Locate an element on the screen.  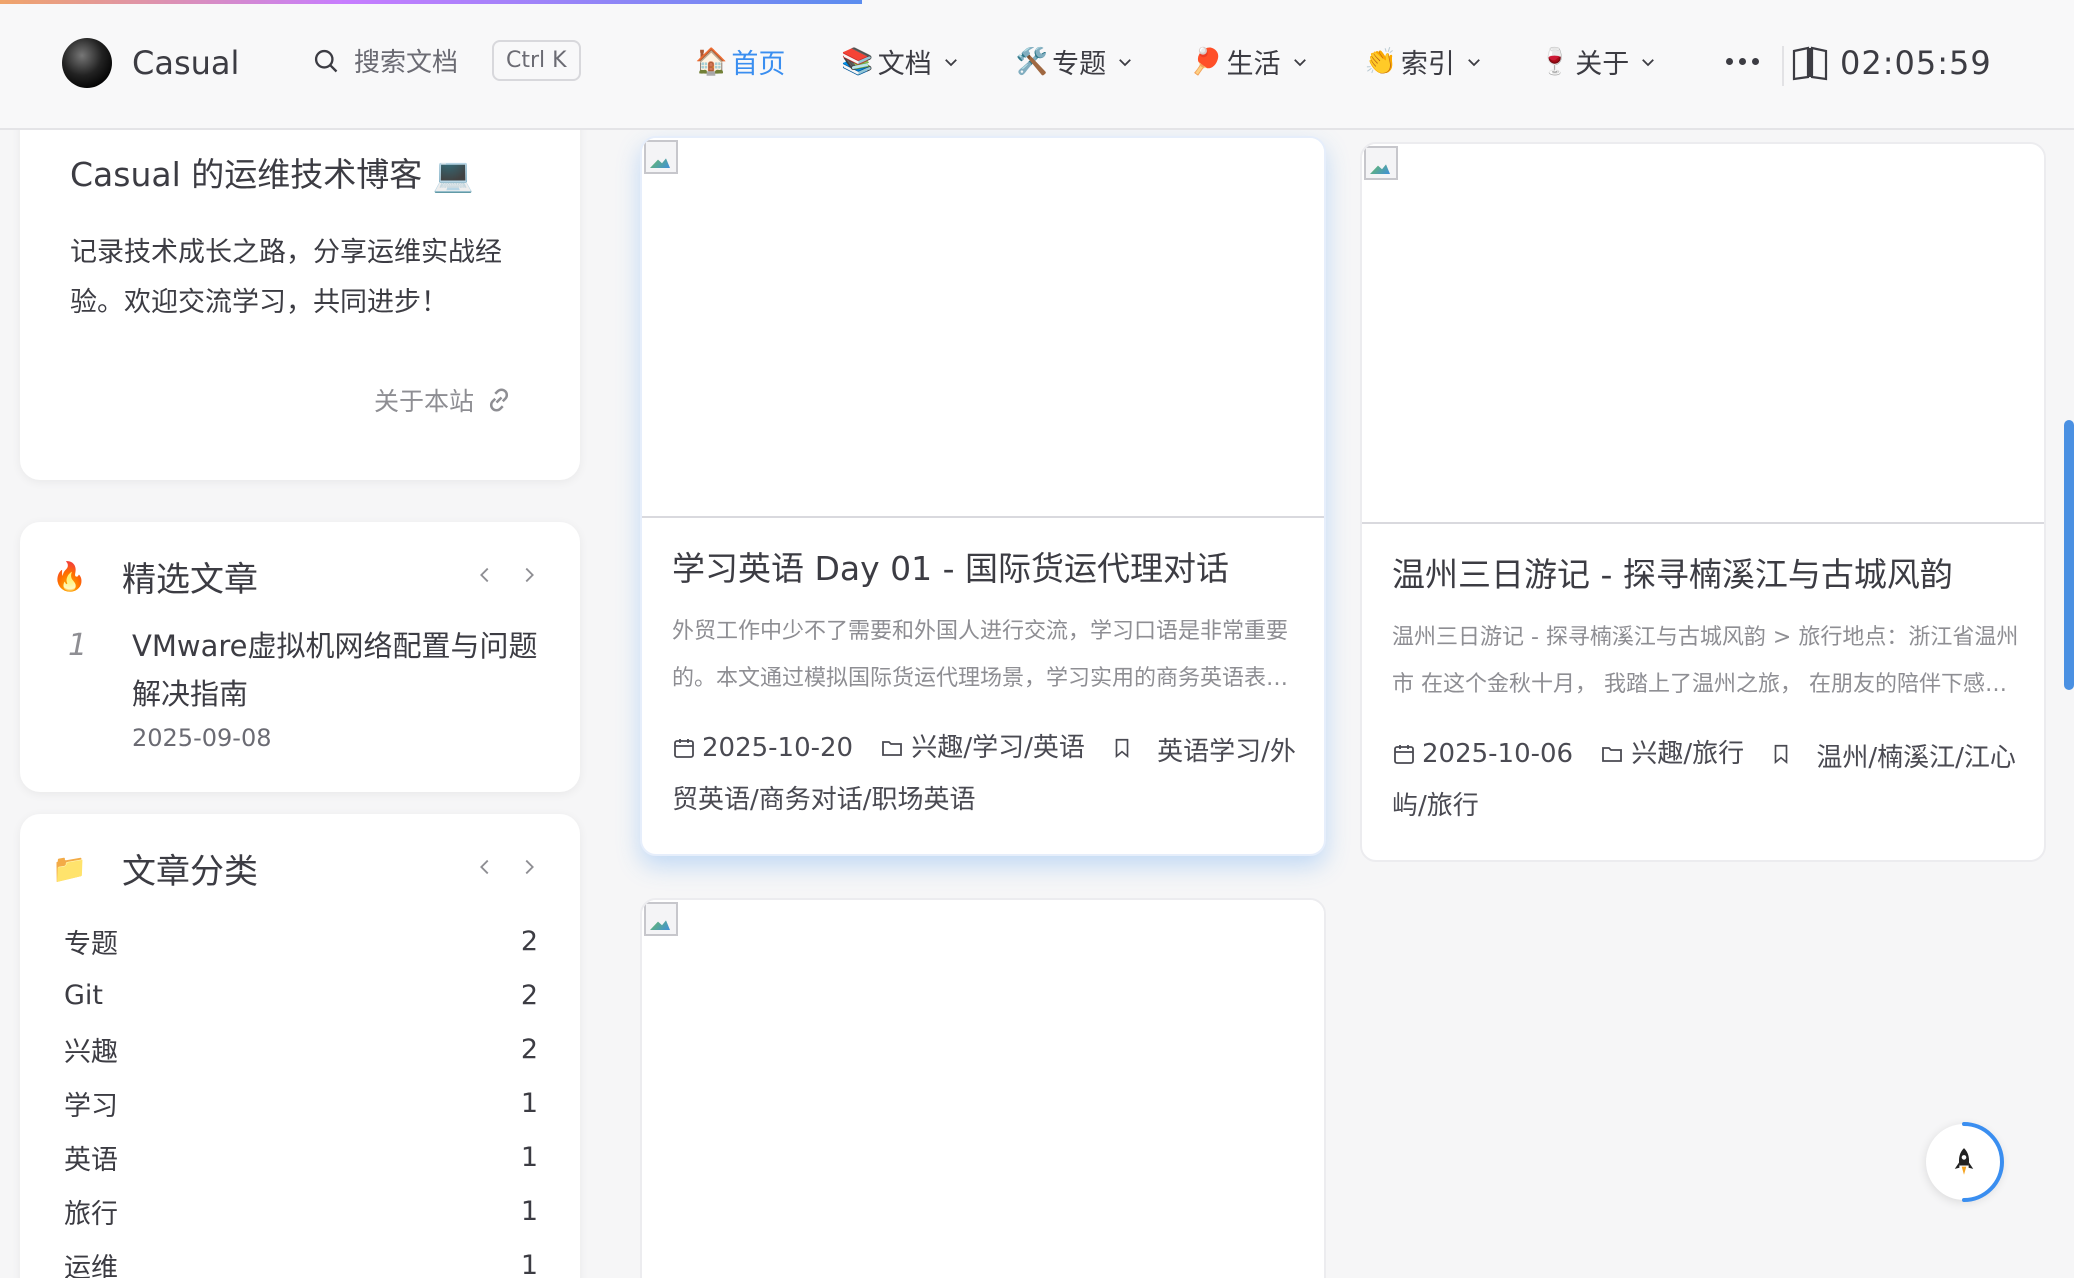
category-item: 兴趣 2 is located at coordinates (304, 1049).